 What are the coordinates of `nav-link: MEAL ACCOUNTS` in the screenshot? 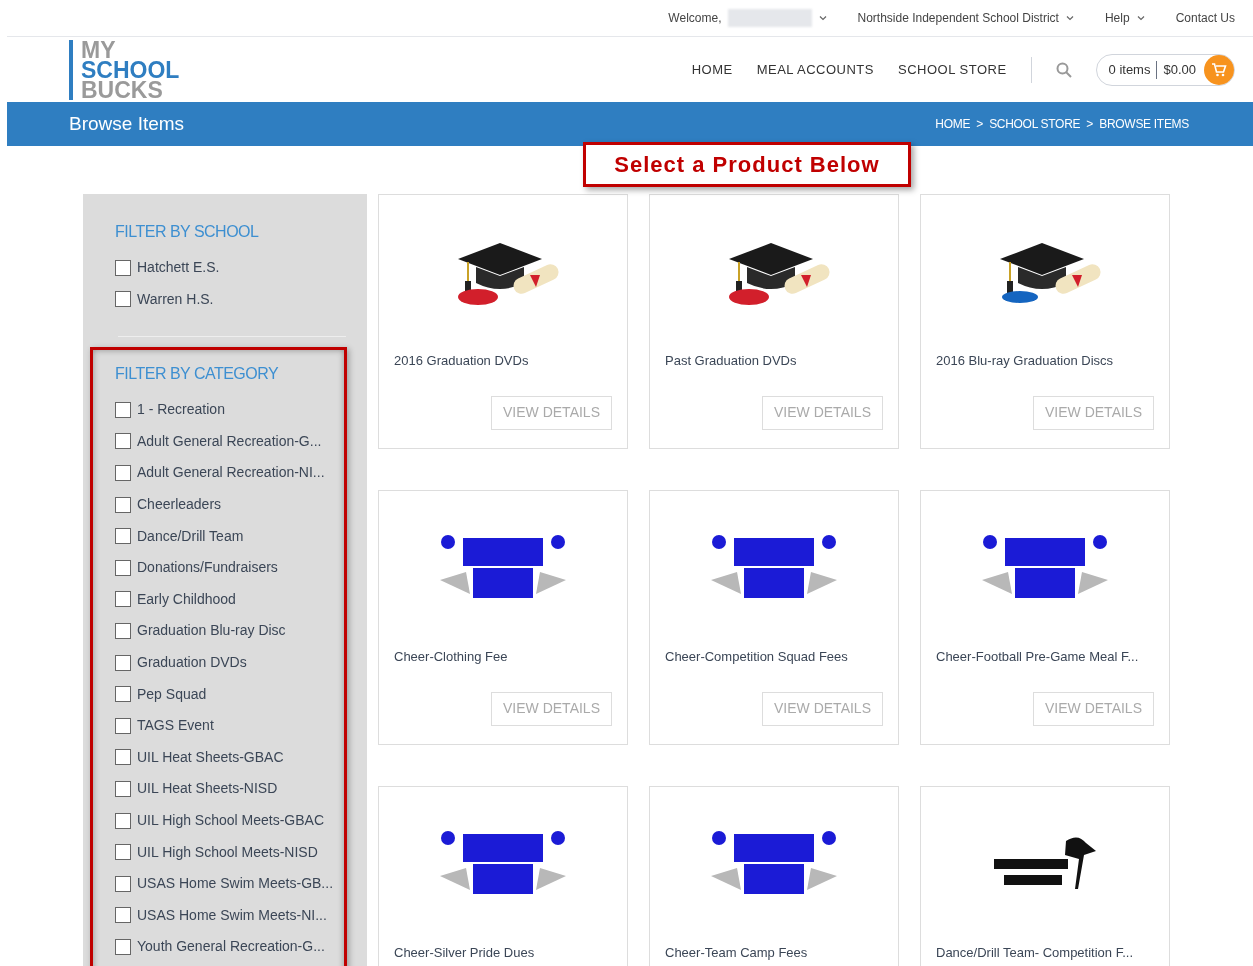 It's located at (815, 69).